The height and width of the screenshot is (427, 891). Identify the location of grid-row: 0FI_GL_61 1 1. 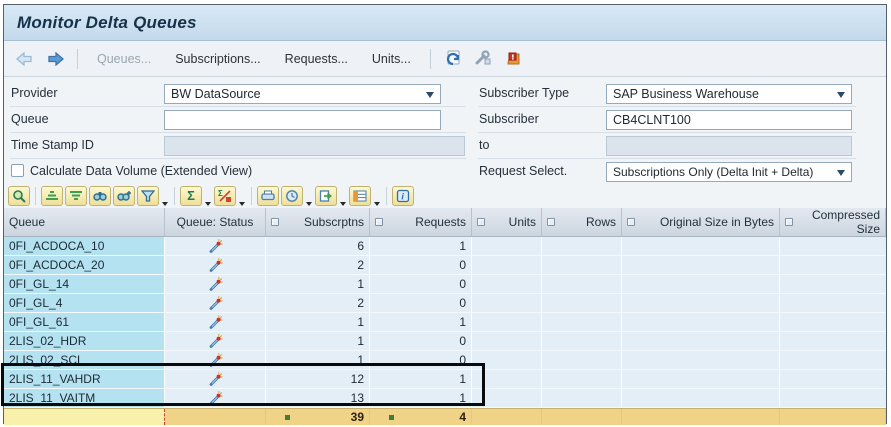
(445, 322).